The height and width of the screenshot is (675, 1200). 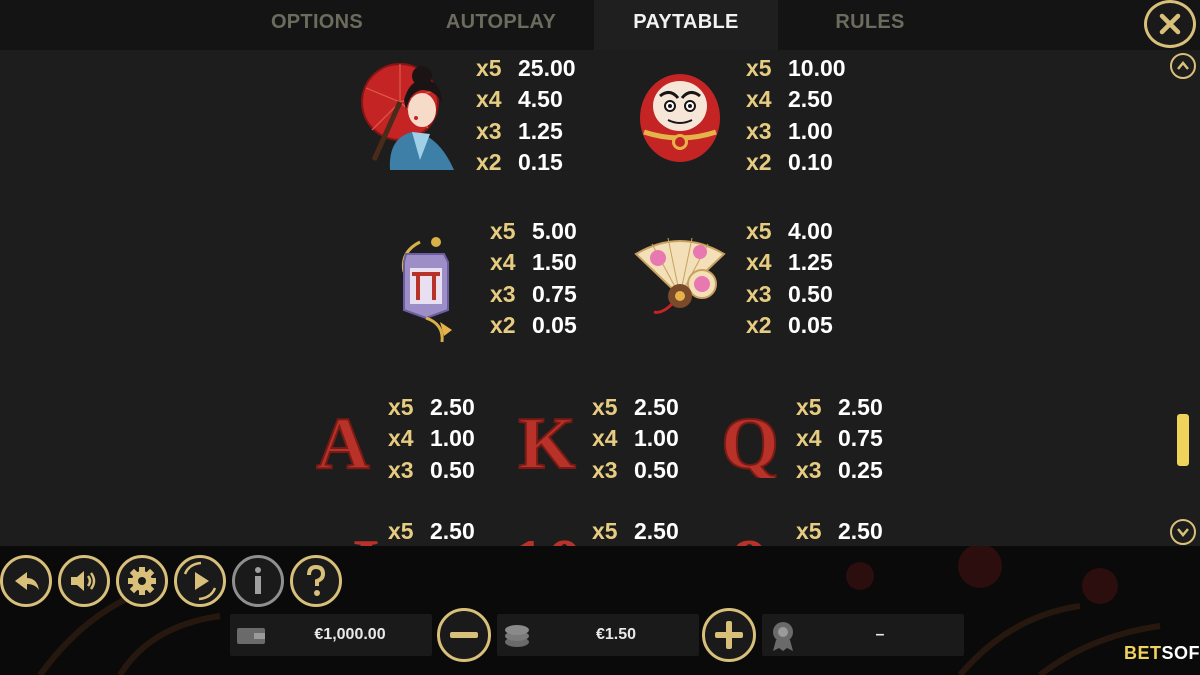 I want to click on minus-icon, so click(x=464, y=635).